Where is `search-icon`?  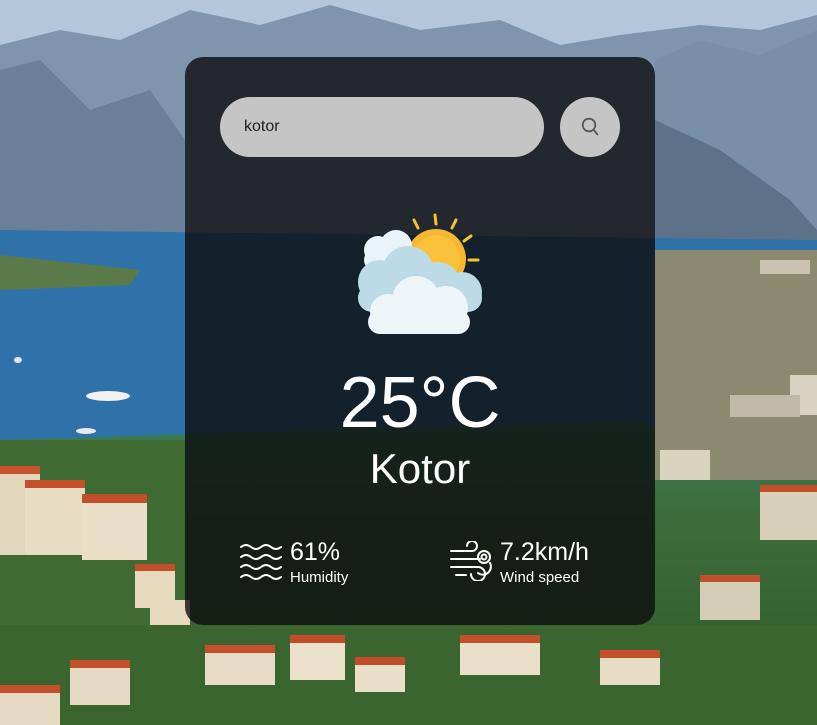 search-icon is located at coordinates (590, 126).